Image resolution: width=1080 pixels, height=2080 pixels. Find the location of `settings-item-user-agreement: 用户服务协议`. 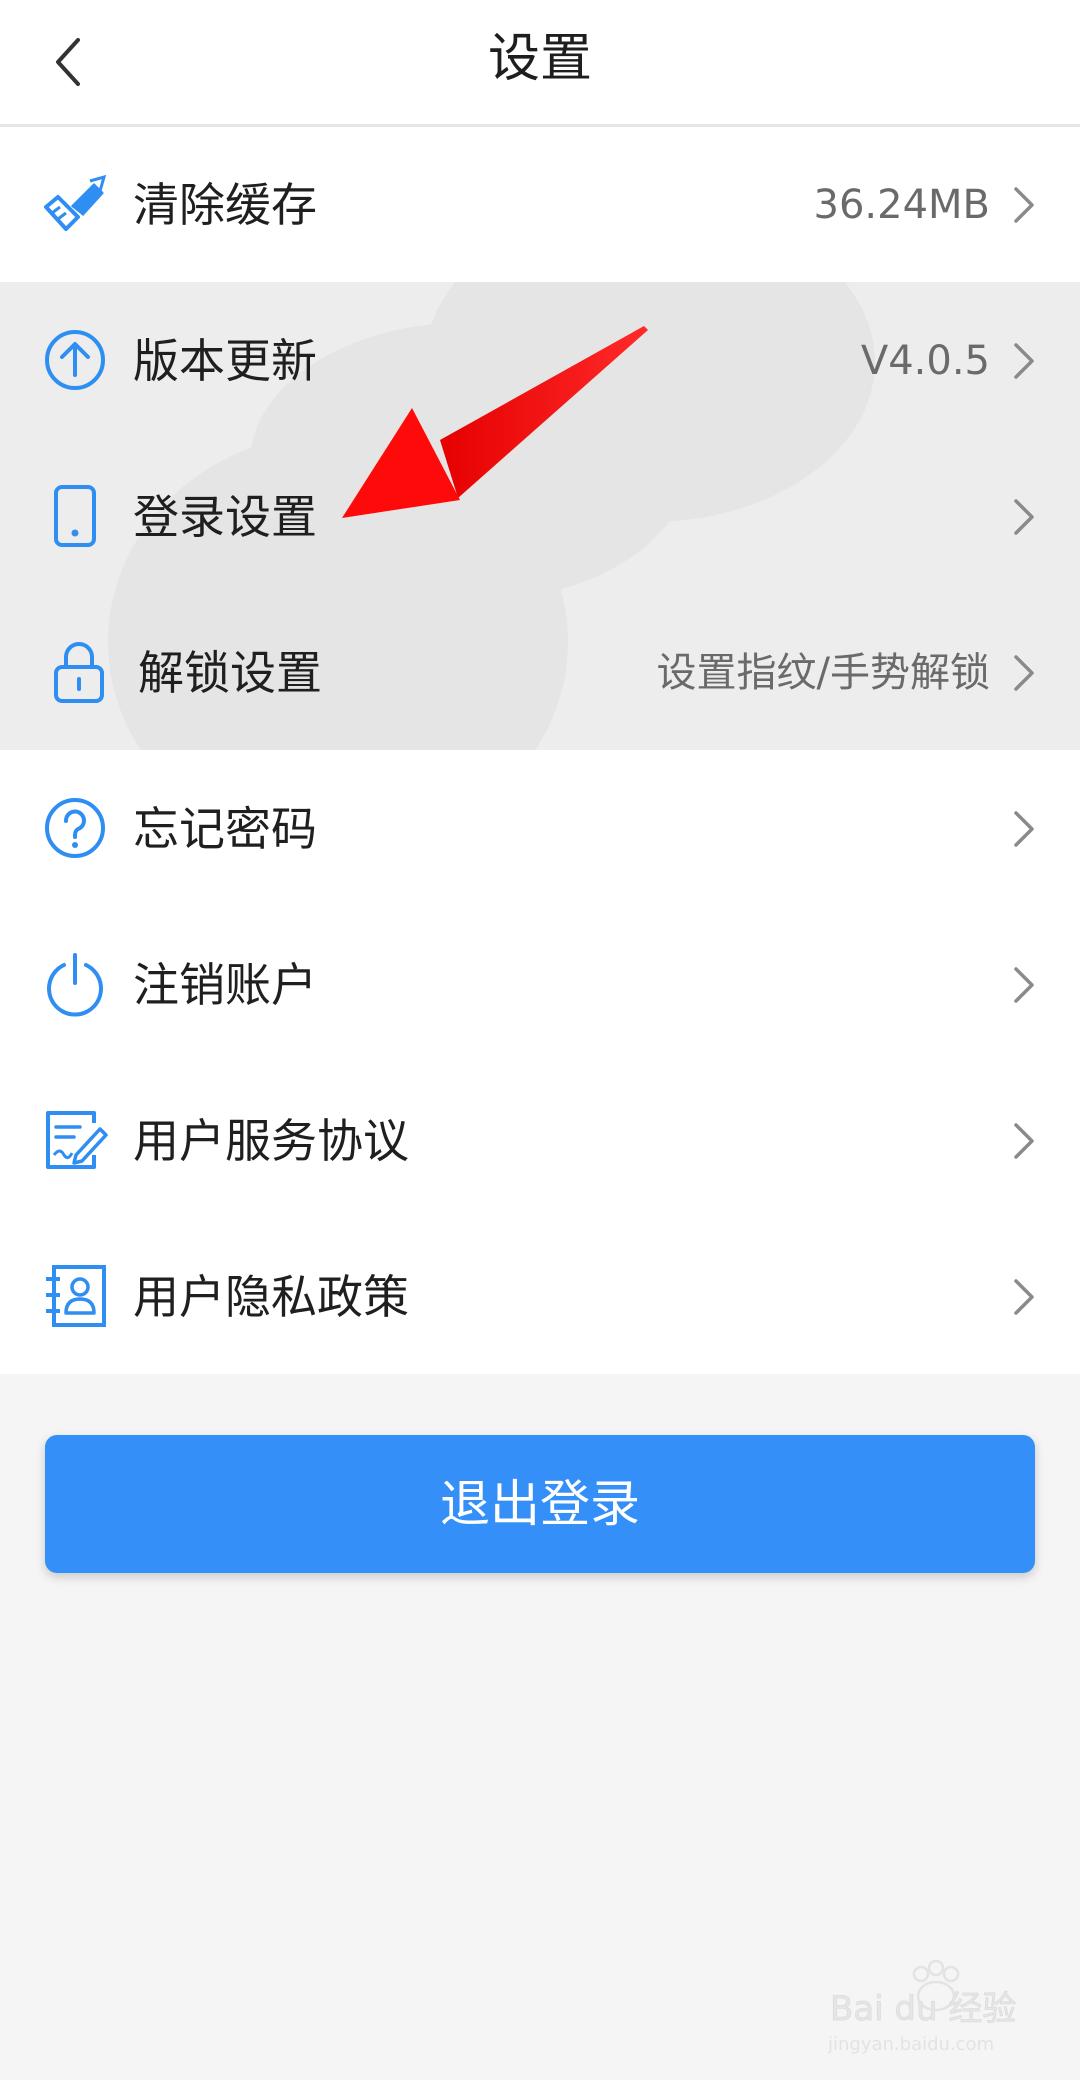

settings-item-user-agreement: 用户服务协议 is located at coordinates (540, 1141).